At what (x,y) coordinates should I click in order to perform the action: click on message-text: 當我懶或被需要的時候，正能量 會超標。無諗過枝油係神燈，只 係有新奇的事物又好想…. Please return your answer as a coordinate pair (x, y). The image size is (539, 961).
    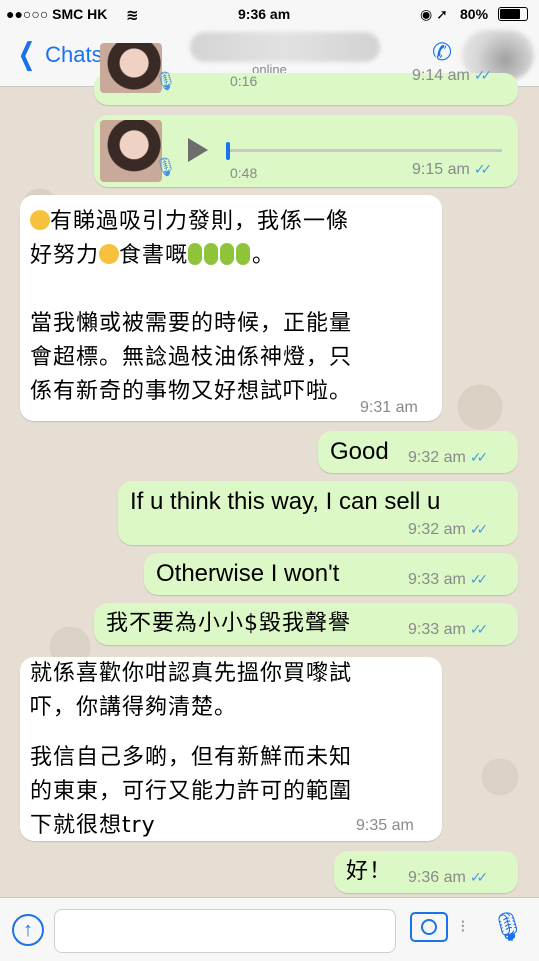
    Looking at the image, I should click on (191, 357).